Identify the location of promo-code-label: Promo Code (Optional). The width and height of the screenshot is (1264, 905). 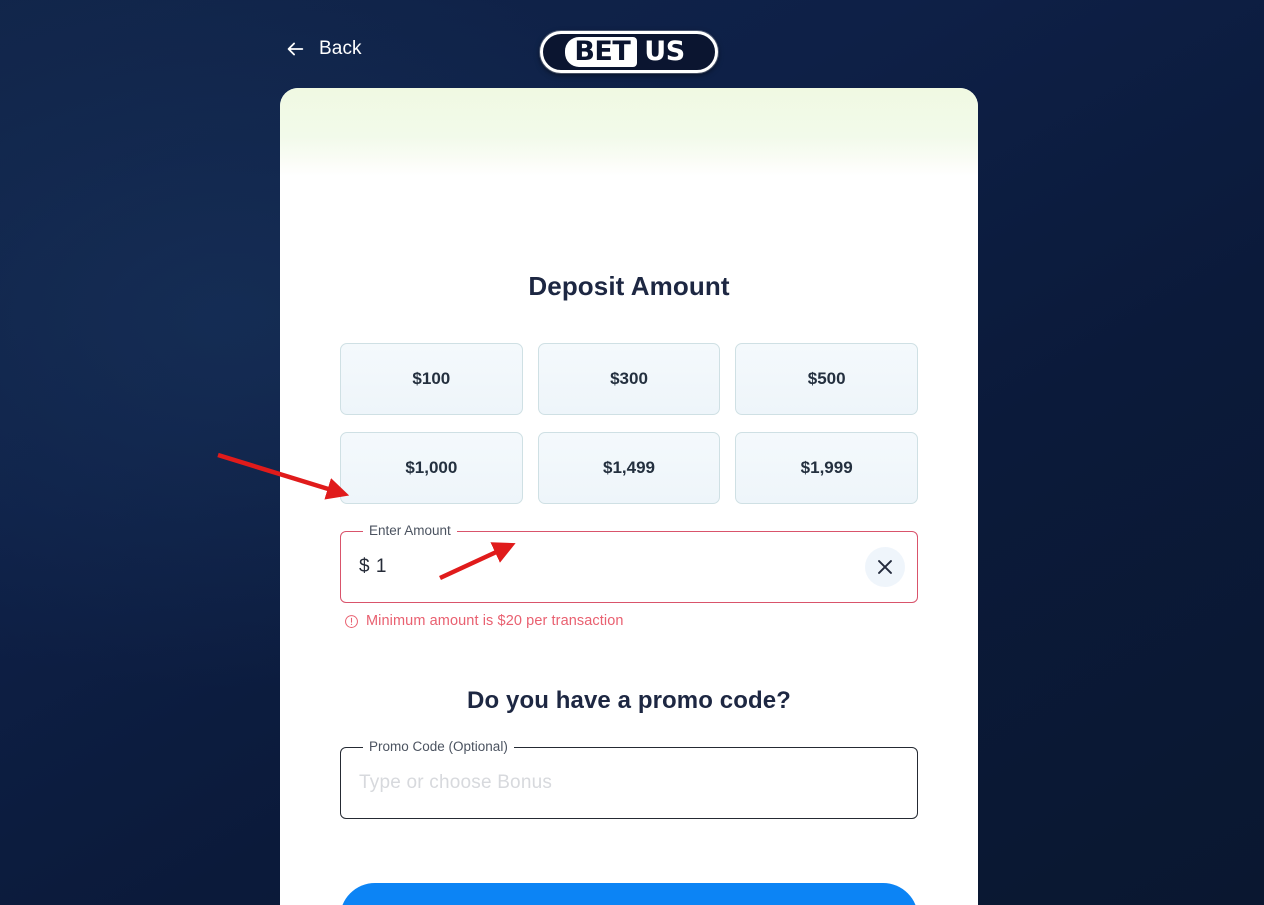
(438, 747).